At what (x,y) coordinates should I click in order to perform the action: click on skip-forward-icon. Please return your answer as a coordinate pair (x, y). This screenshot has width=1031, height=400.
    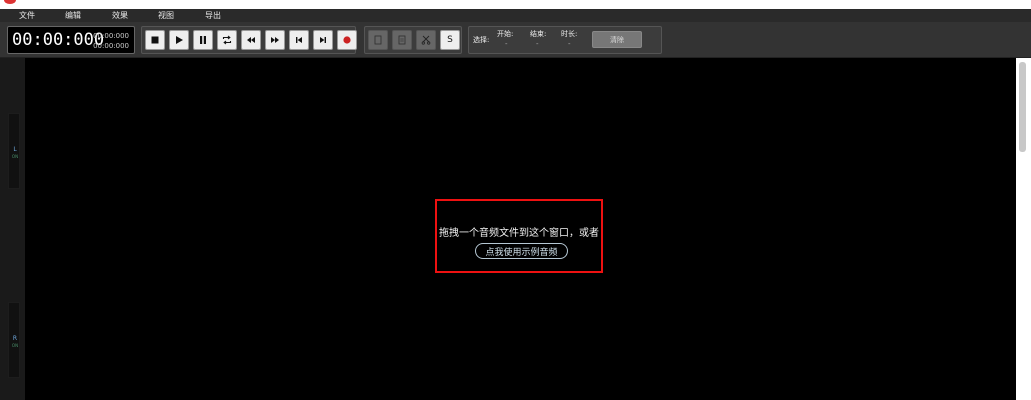
    Looking at the image, I should click on (323, 40).